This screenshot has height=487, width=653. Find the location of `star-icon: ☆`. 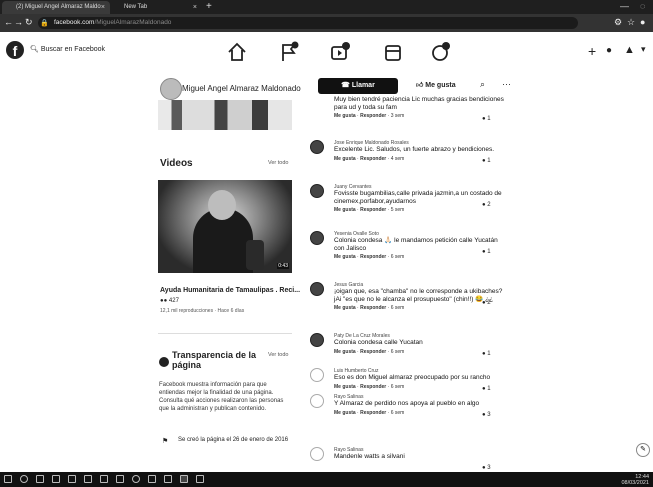

star-icon: ☆ is located at coordinates (631, 22).